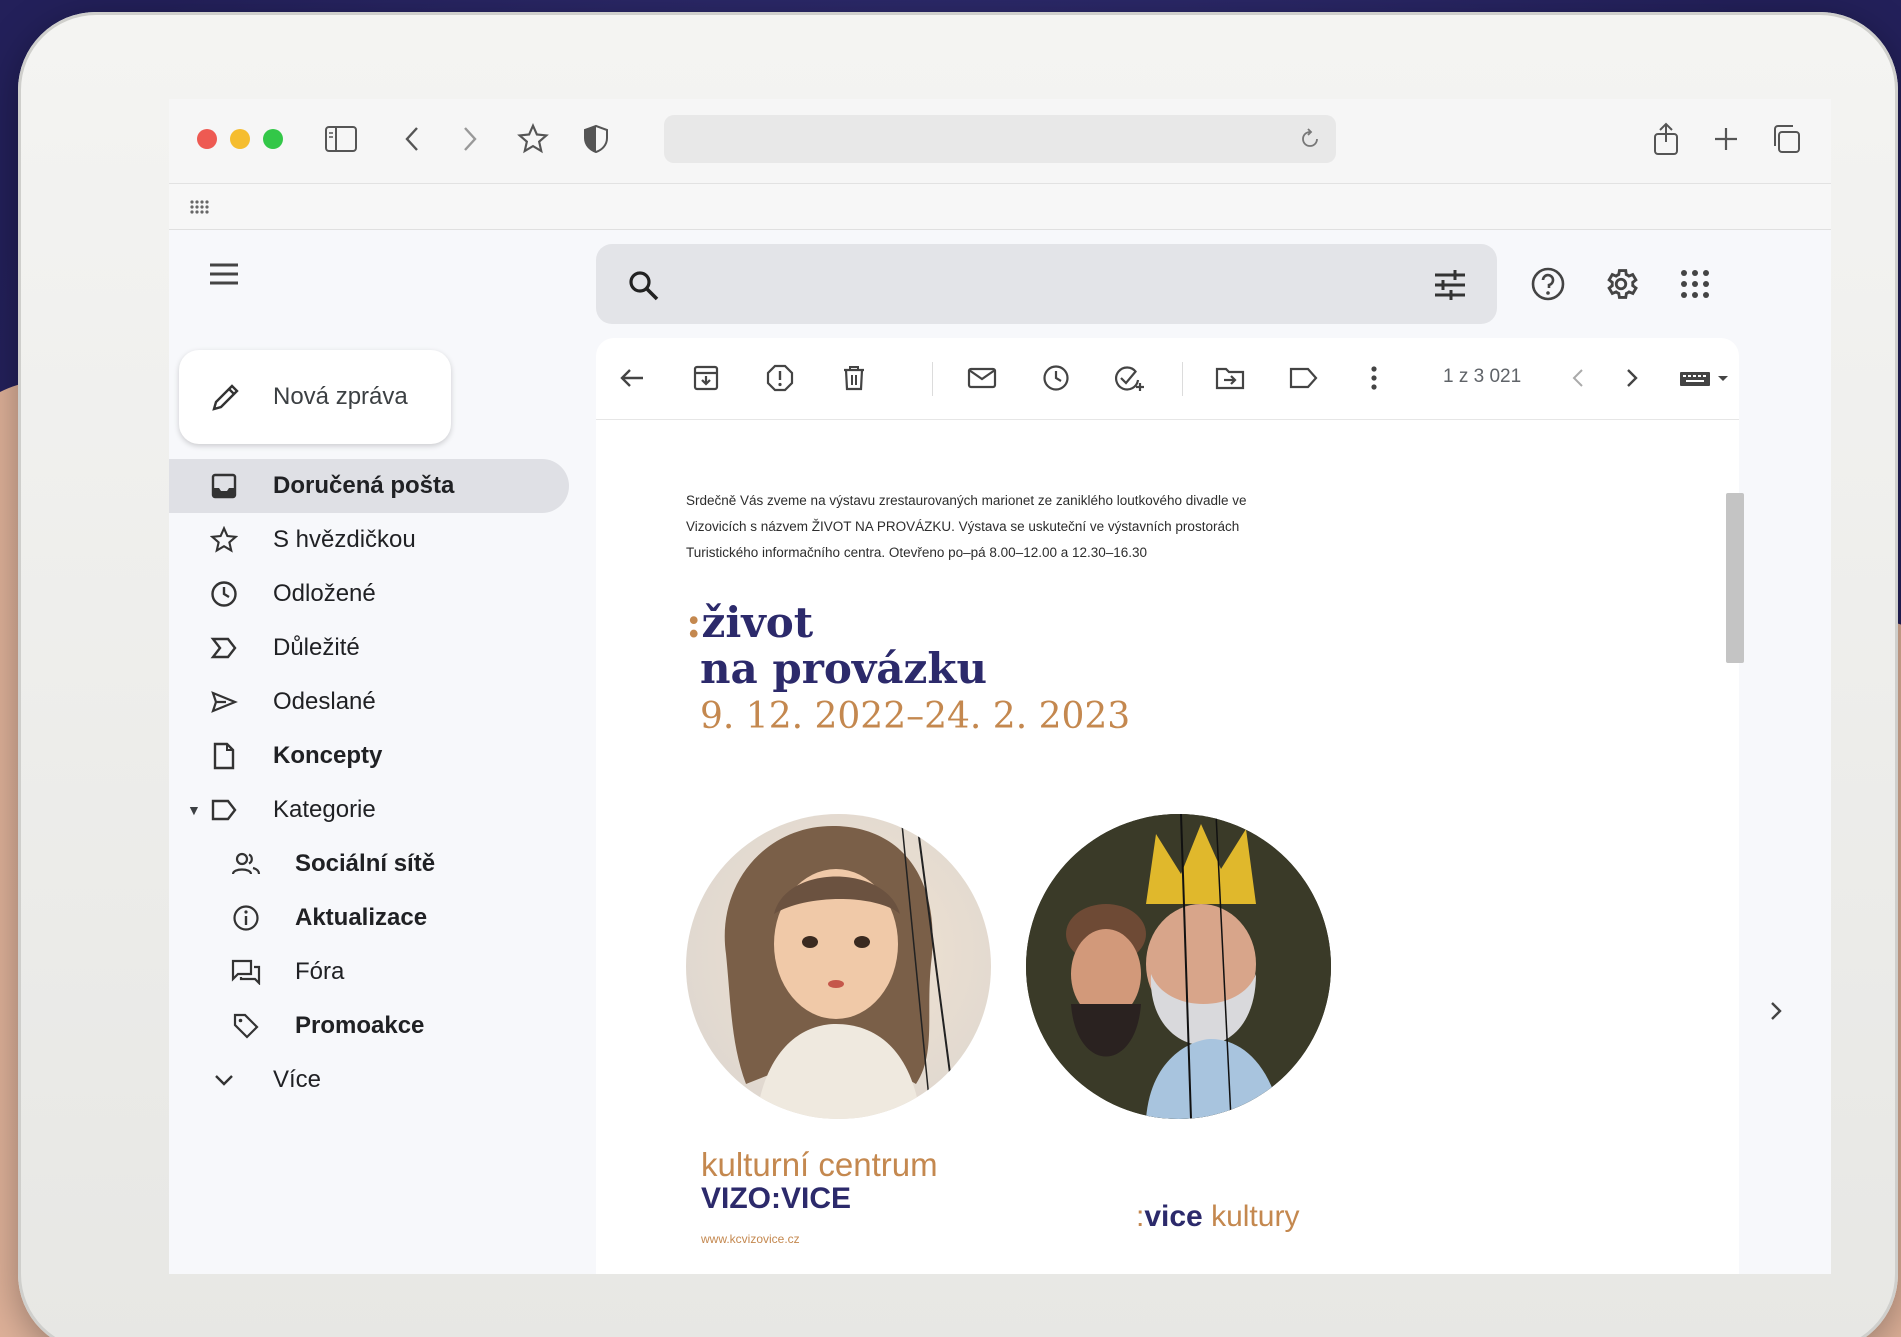 This screenshot has width=1901, height=1337. What do you see at coordinates (340, 396) in the screenshot?
I see `compose-label: Nová zpráva` at bounding box center [340, 396].